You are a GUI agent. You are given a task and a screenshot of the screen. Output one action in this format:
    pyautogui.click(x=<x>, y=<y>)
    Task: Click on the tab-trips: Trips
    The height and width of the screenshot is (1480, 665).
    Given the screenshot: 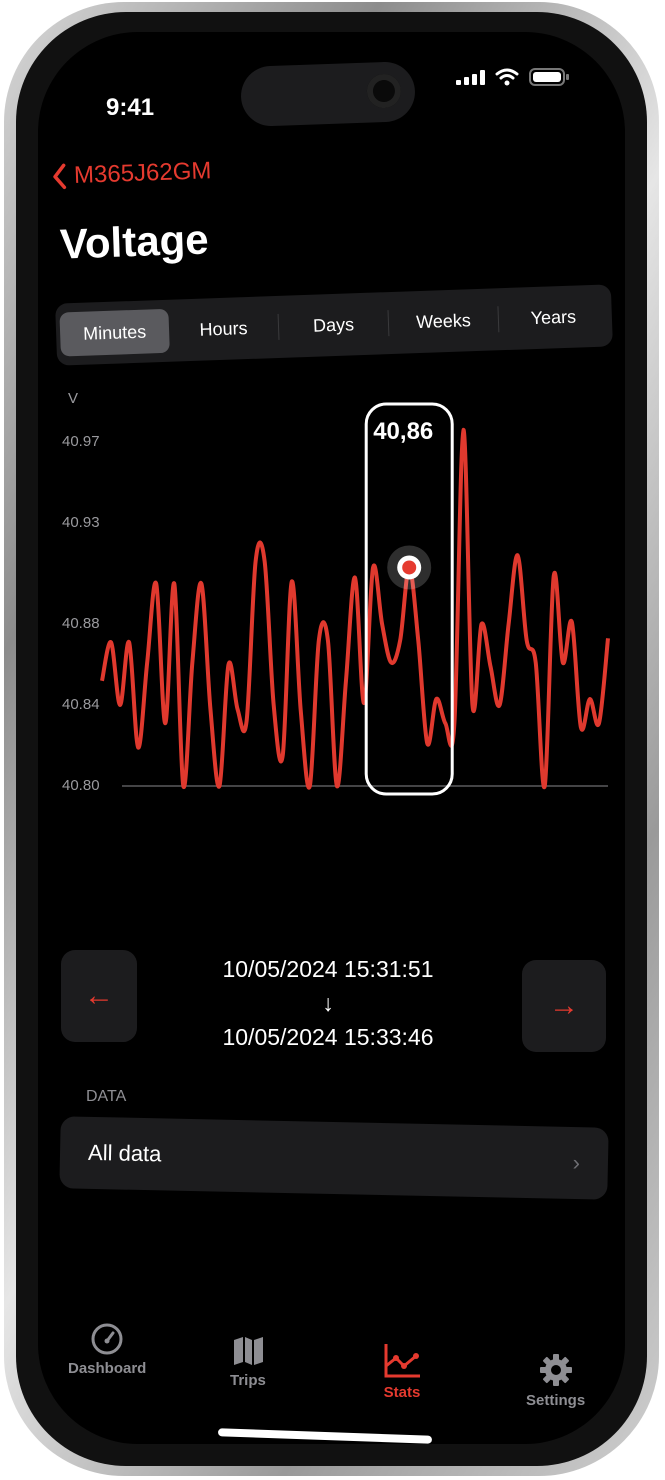 What is the action you would take?
    pyautogui.click(x=248, y=1361)
    